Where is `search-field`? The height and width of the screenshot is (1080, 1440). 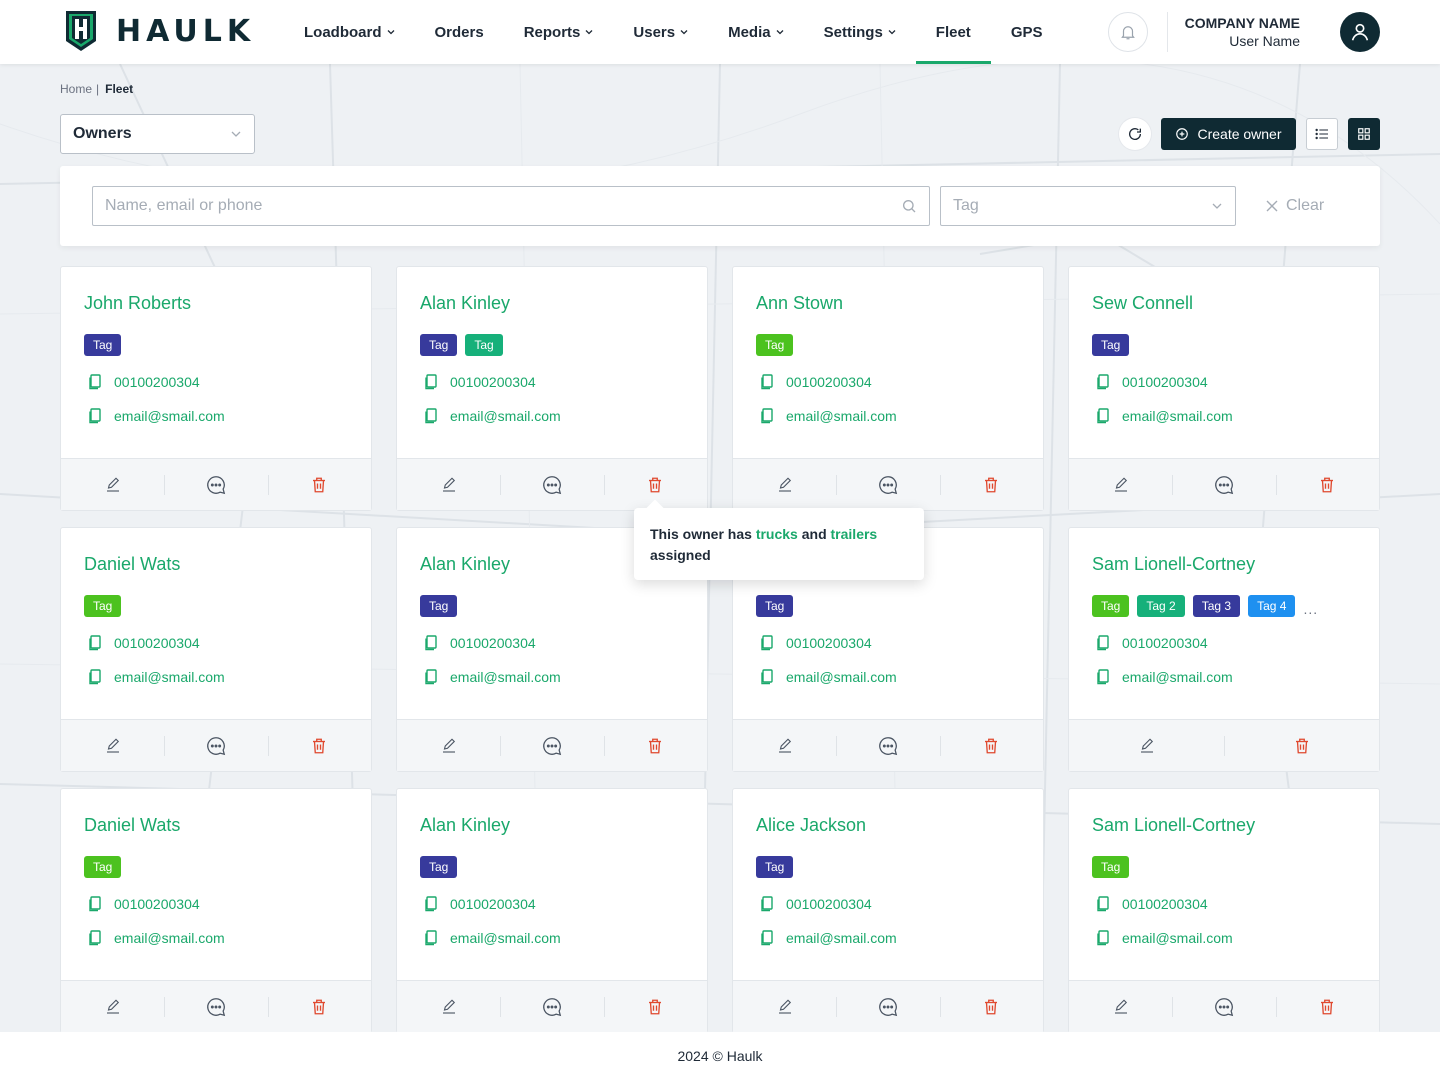
search-field is located at coordinates (511, 206).